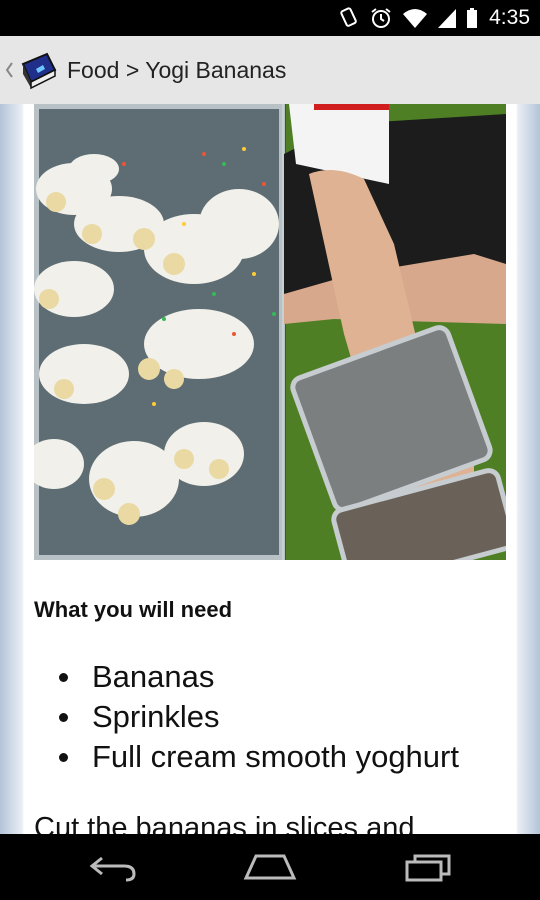  I want to click on battery-icon, so click(472, 18).